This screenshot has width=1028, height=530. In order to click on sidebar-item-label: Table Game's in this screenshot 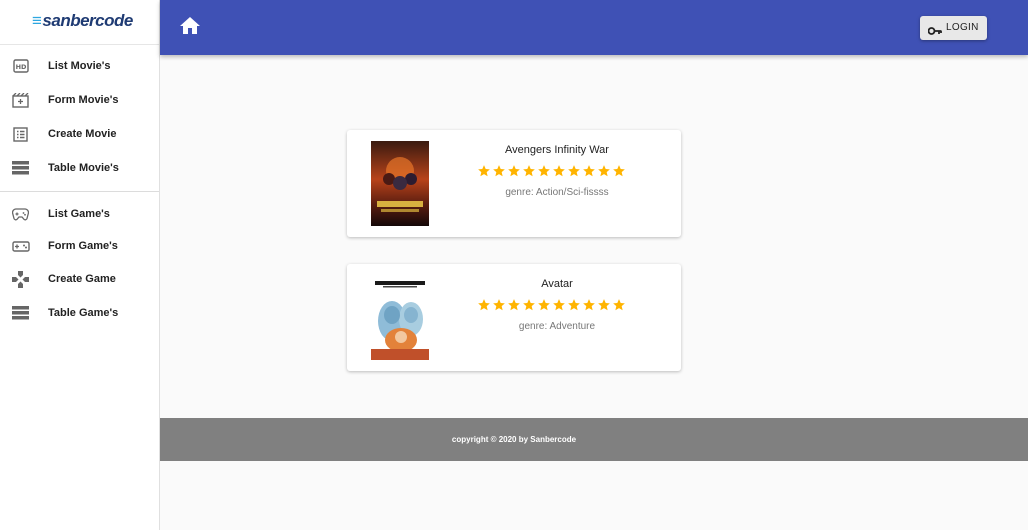, I will do `click(83, 313)`.